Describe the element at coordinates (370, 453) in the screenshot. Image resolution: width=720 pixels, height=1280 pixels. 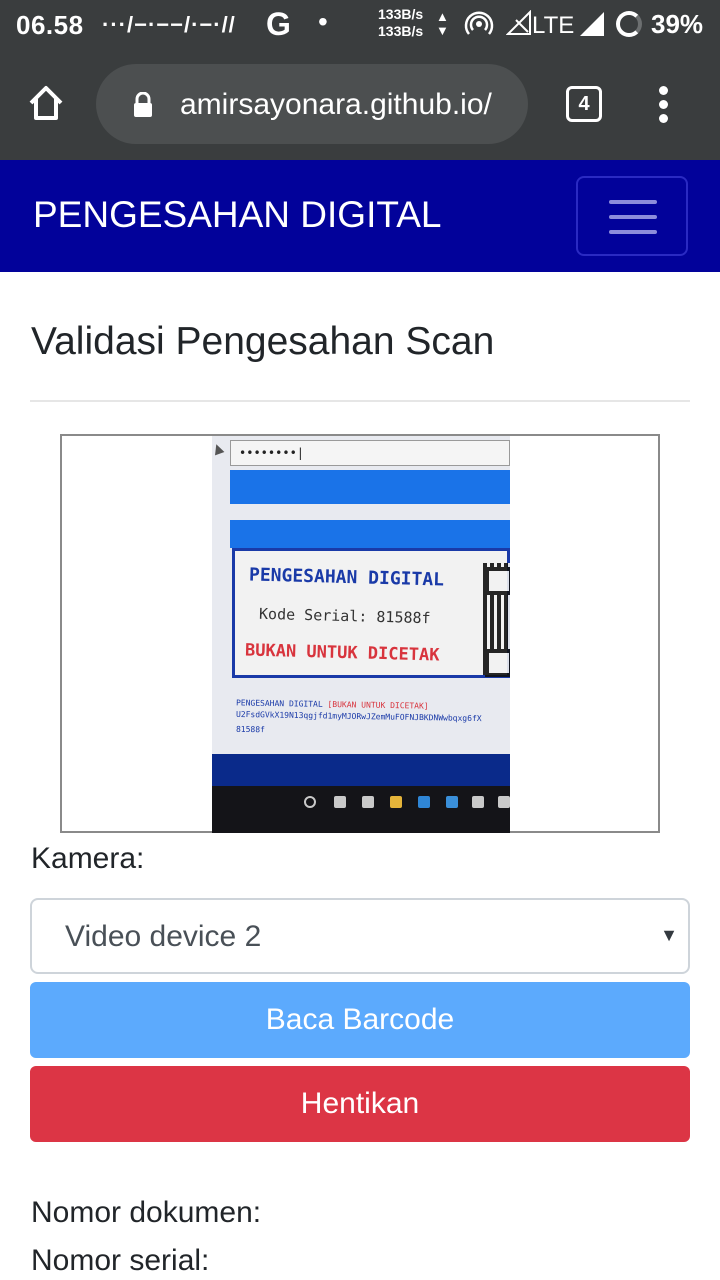
I see `captured-password-field: ••••••••|` at that location.